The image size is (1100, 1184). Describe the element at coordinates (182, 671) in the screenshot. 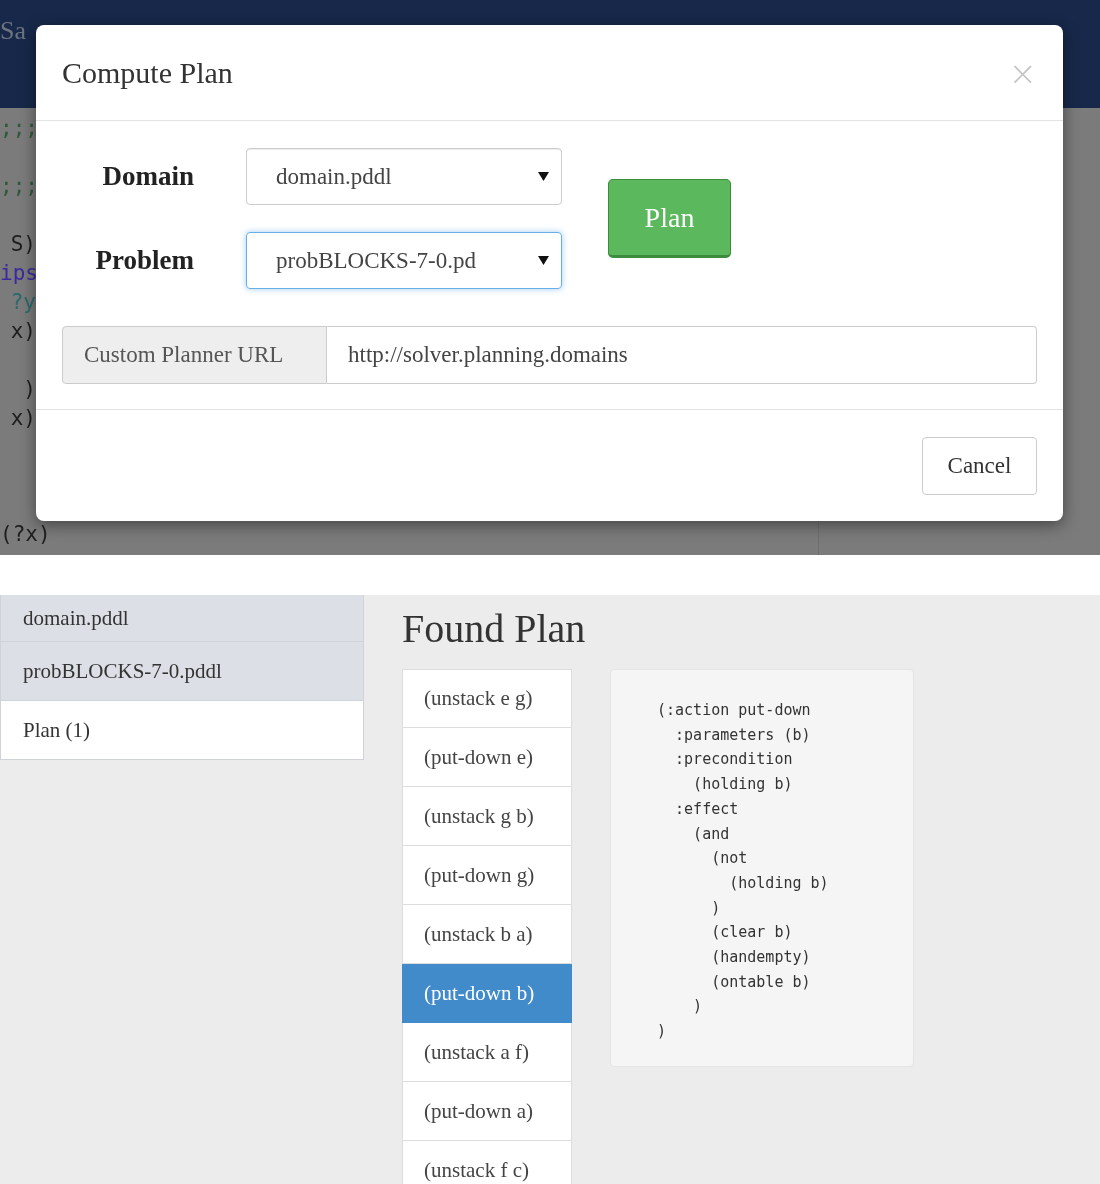

I see `sidebar-item: probBLOCKS-7-0.pddl` at that location.